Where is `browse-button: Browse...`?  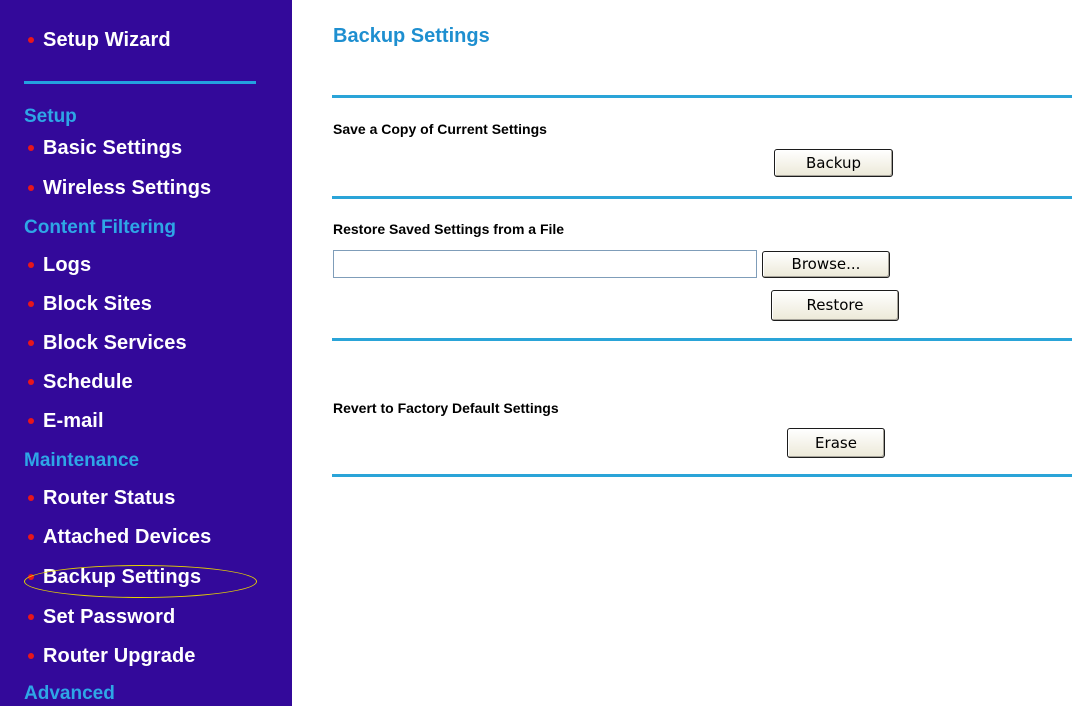
browse-button: Browse... is located at coordinates (826, 264).